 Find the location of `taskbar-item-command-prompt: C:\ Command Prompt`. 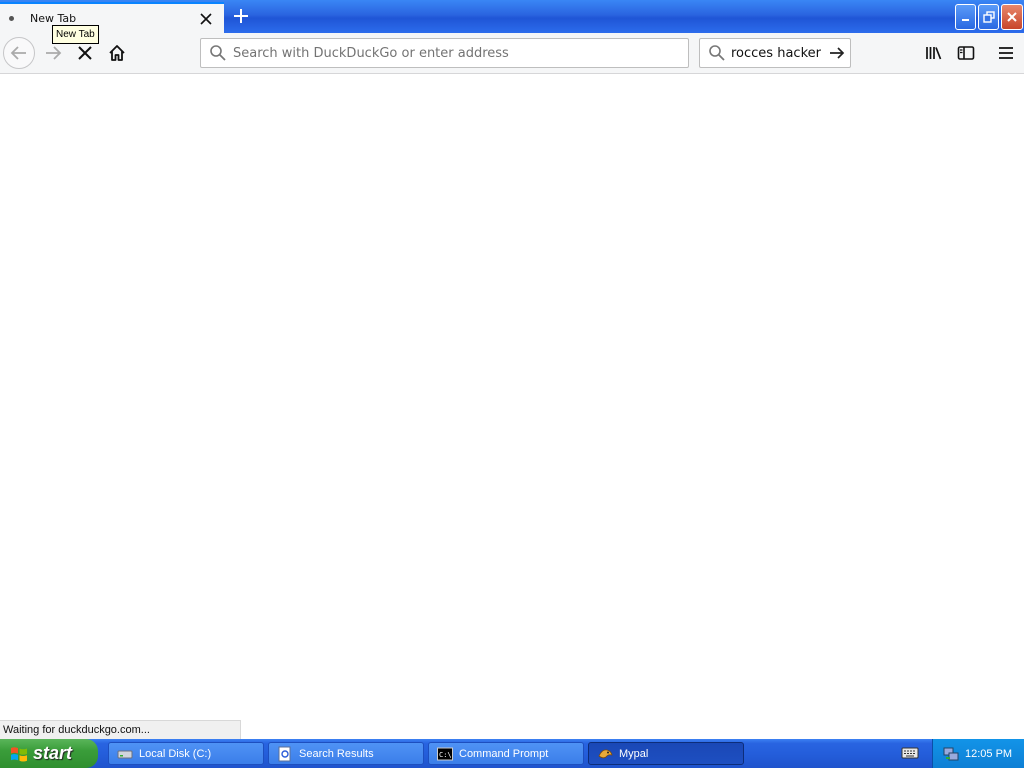

taskbar-item-command-prompt: C:\ Command Prompt is located at coordinates (506, 753).